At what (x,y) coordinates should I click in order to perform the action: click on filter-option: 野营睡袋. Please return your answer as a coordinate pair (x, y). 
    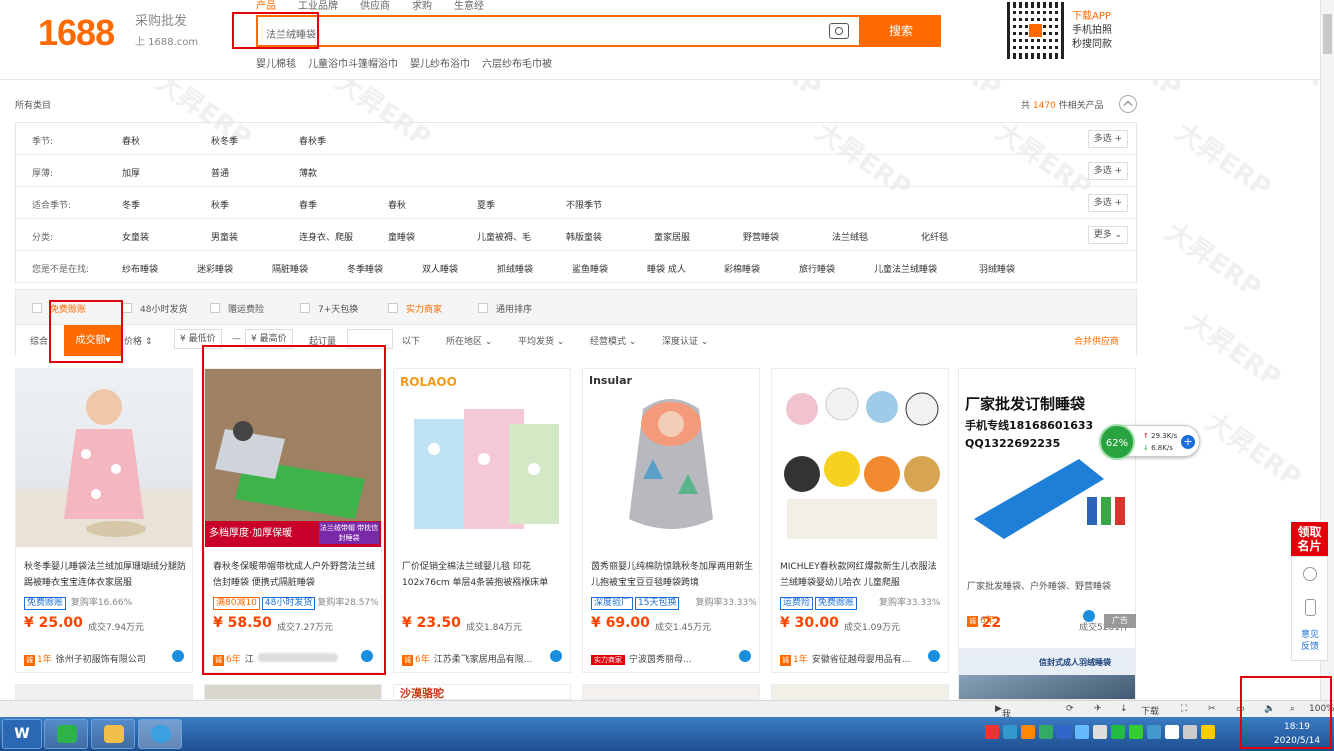
    Looking at the image, I should click on (761, 236).